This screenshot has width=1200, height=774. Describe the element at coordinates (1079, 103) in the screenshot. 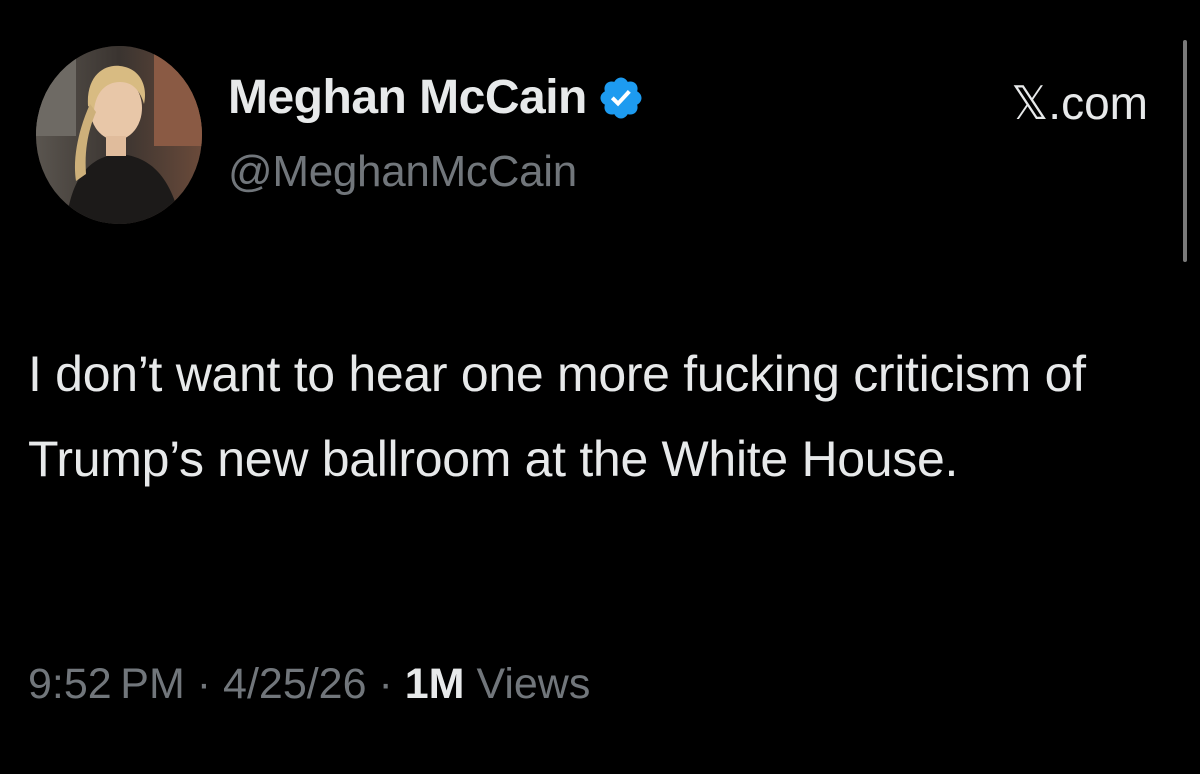

I see `source-label: 𝕏.com` at that location.